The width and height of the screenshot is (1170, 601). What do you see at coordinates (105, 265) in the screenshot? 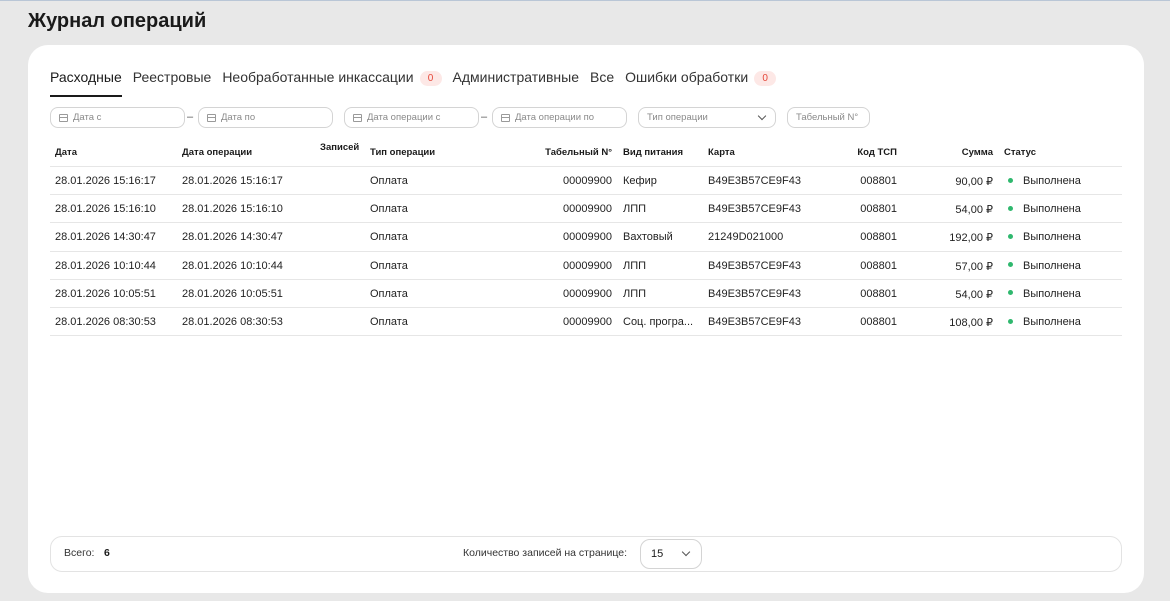
I see `cell-date: 28.01.2026 10:10:44` at bounding box center [105, 265].